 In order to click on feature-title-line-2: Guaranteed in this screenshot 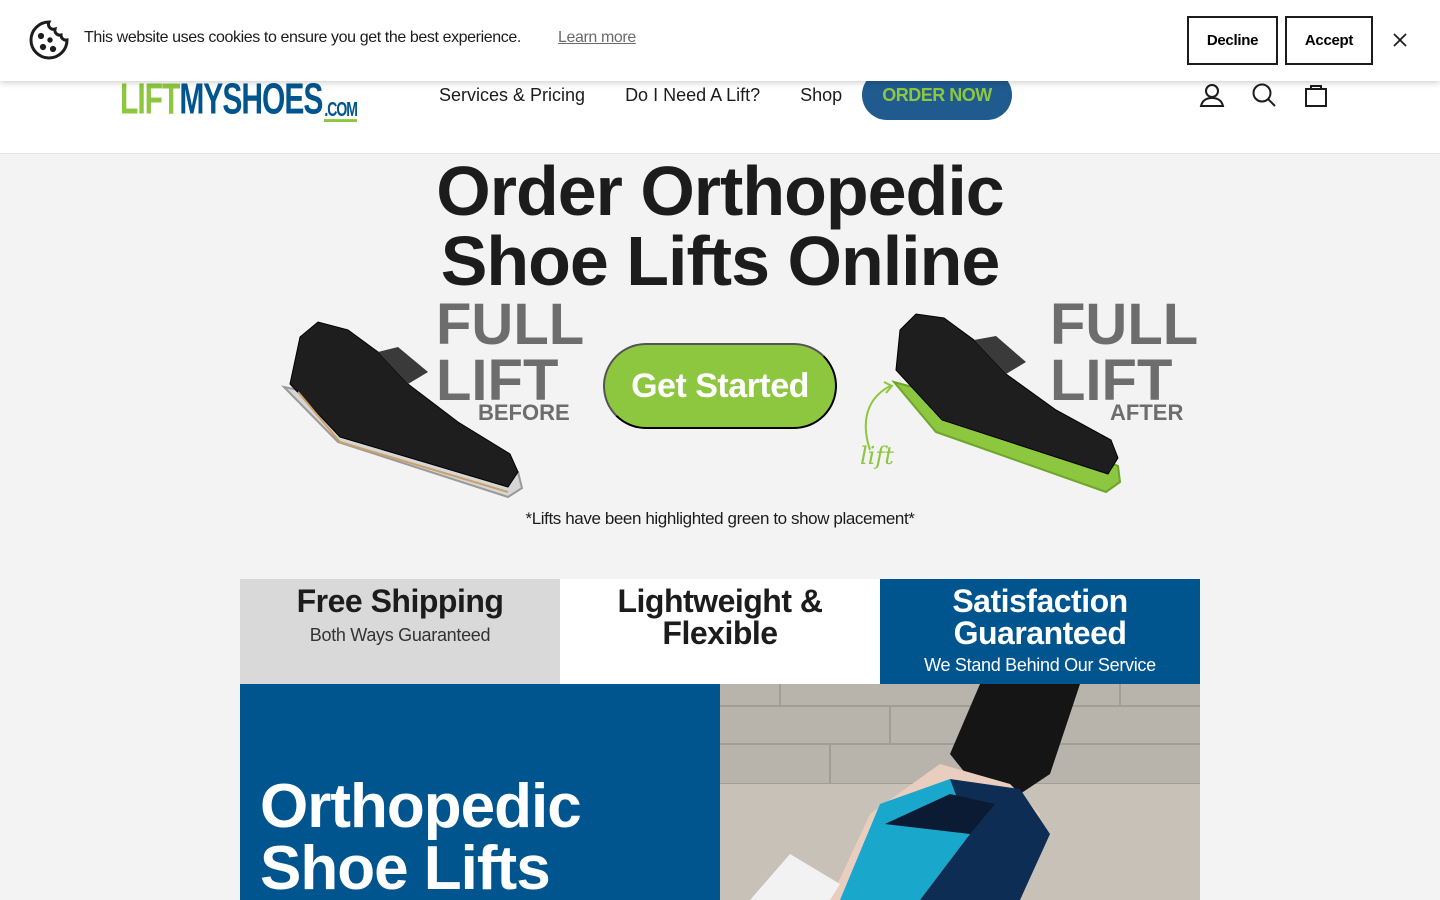, I will do `click(1040, 633)`.